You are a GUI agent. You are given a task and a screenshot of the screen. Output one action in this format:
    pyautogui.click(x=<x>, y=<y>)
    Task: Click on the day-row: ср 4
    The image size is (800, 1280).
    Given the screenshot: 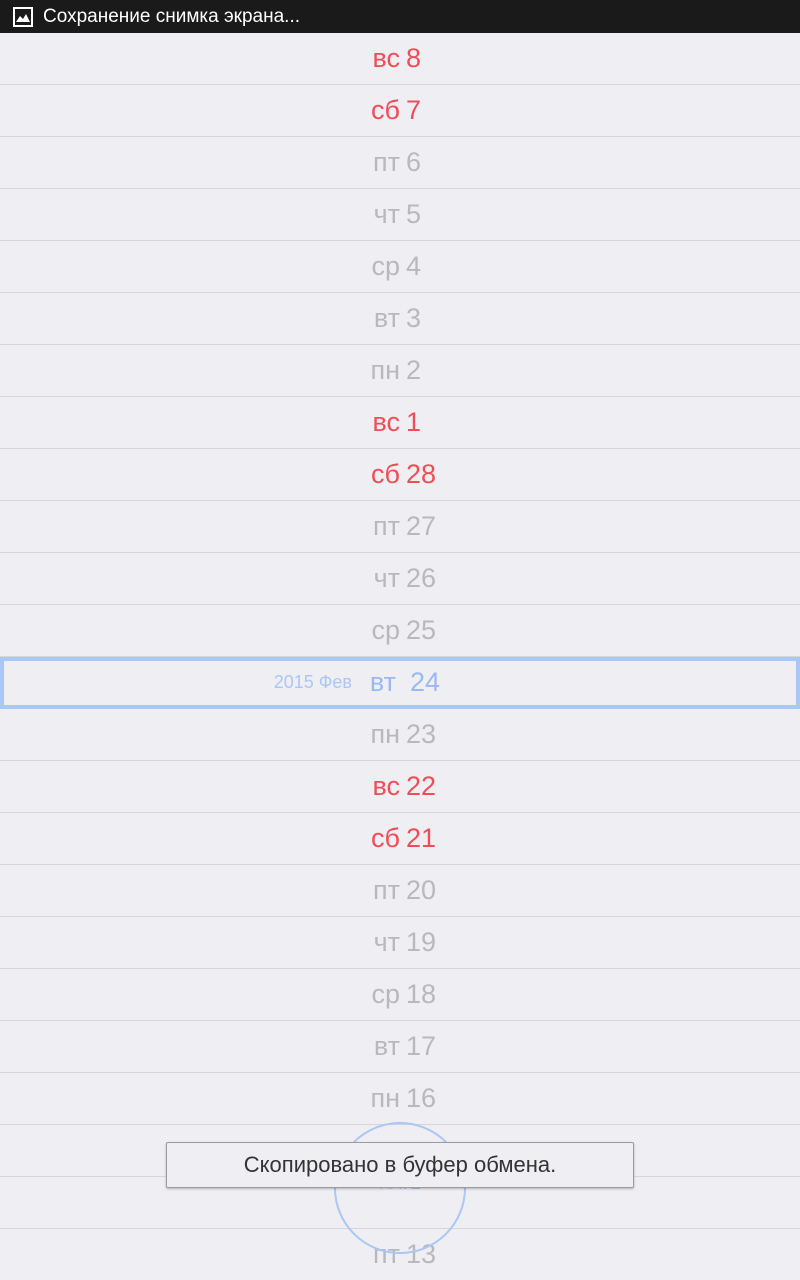 What is the action you would take?
    pyautogui.click(x=400, y=267)
    